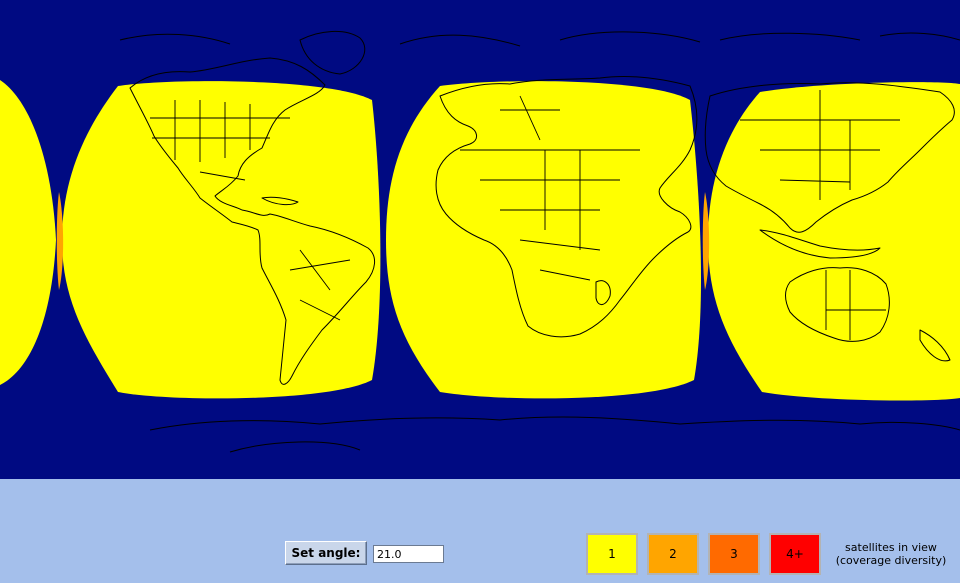 This screenshot has height=583, width=960. What do you see at coordinates (891, 560) in the screenshot?
I see `legend-caption-line2: (coverage diversity)` at bounding box center [891, 560].